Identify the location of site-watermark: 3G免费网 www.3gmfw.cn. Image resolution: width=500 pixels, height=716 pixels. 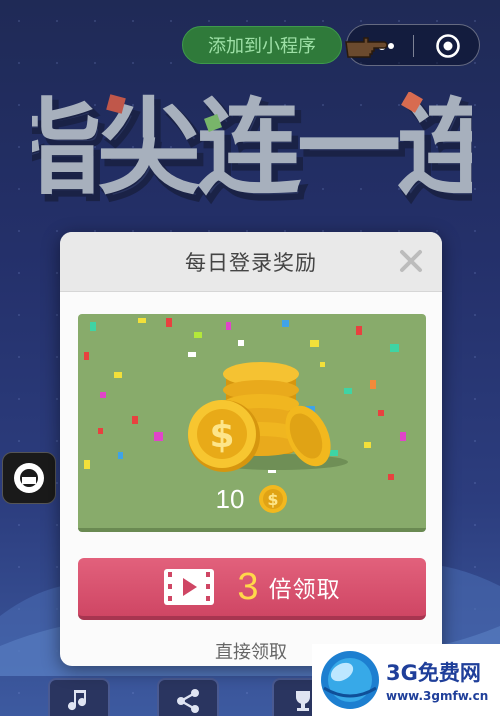
(406, 680).